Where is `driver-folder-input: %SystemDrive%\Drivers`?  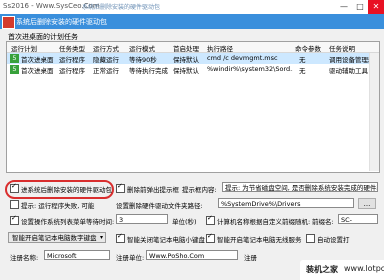
driver-folder-input: %SystemDrive%\Drivers is located at coordinates (286, 203).